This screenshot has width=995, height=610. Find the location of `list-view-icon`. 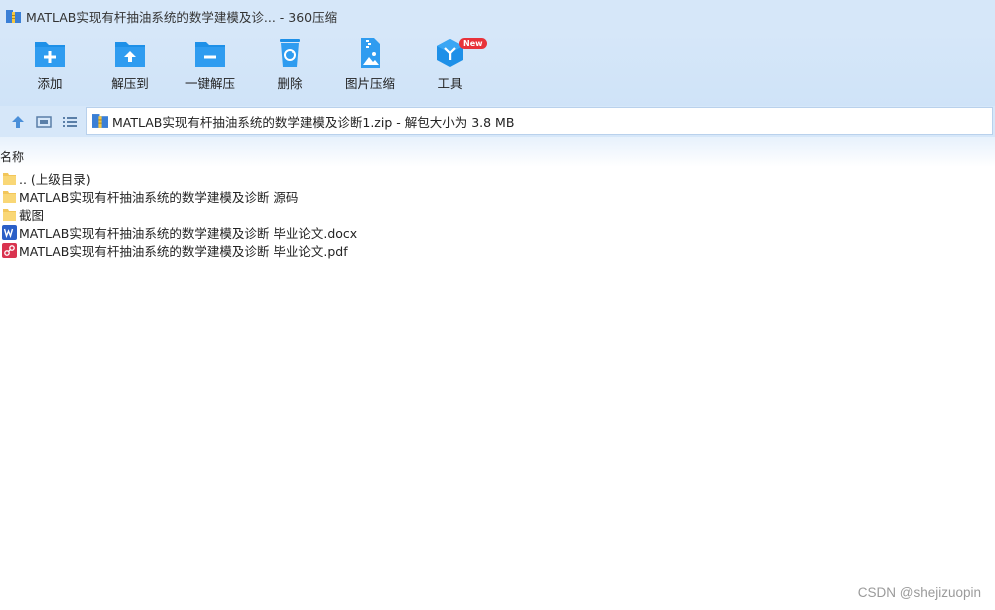

list-view-icon is located at coordinates (70, 122).